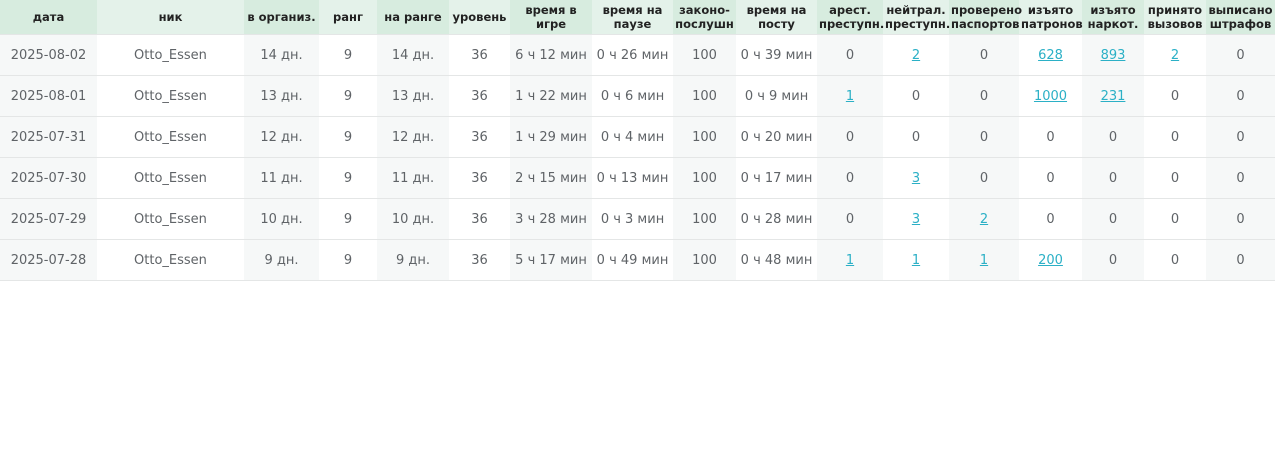 This screenshot has width=1280, height=465. I want to click on column-header-neutralized: нейтрал. преступн., so click(916, 17).